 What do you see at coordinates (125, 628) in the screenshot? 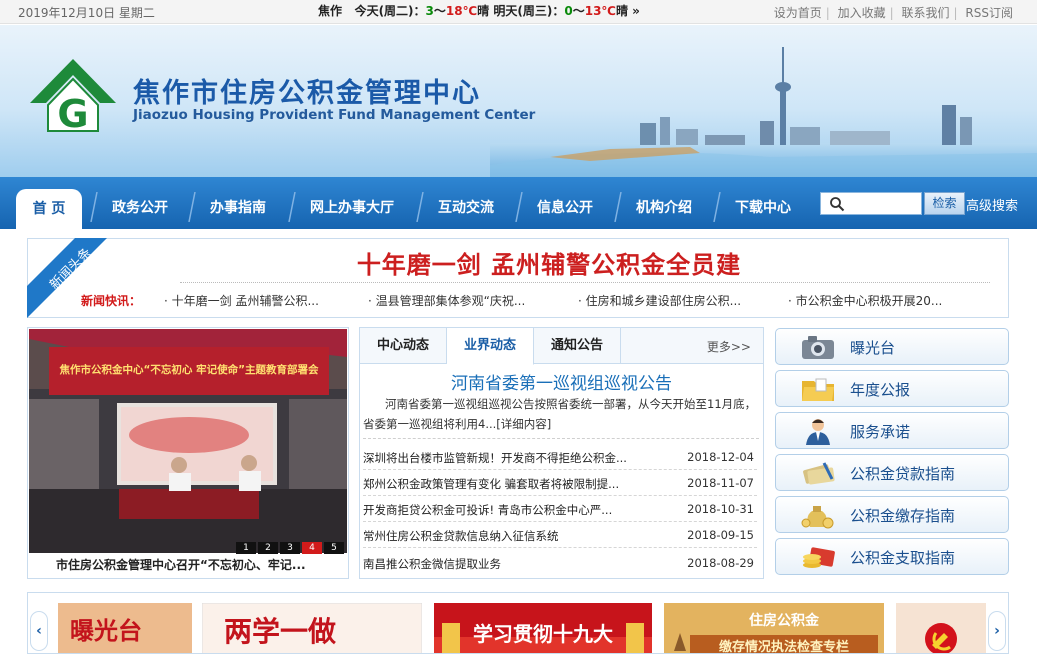
I see `carousel-card-exposure: 曝光台` at bounding box center [125, 628].